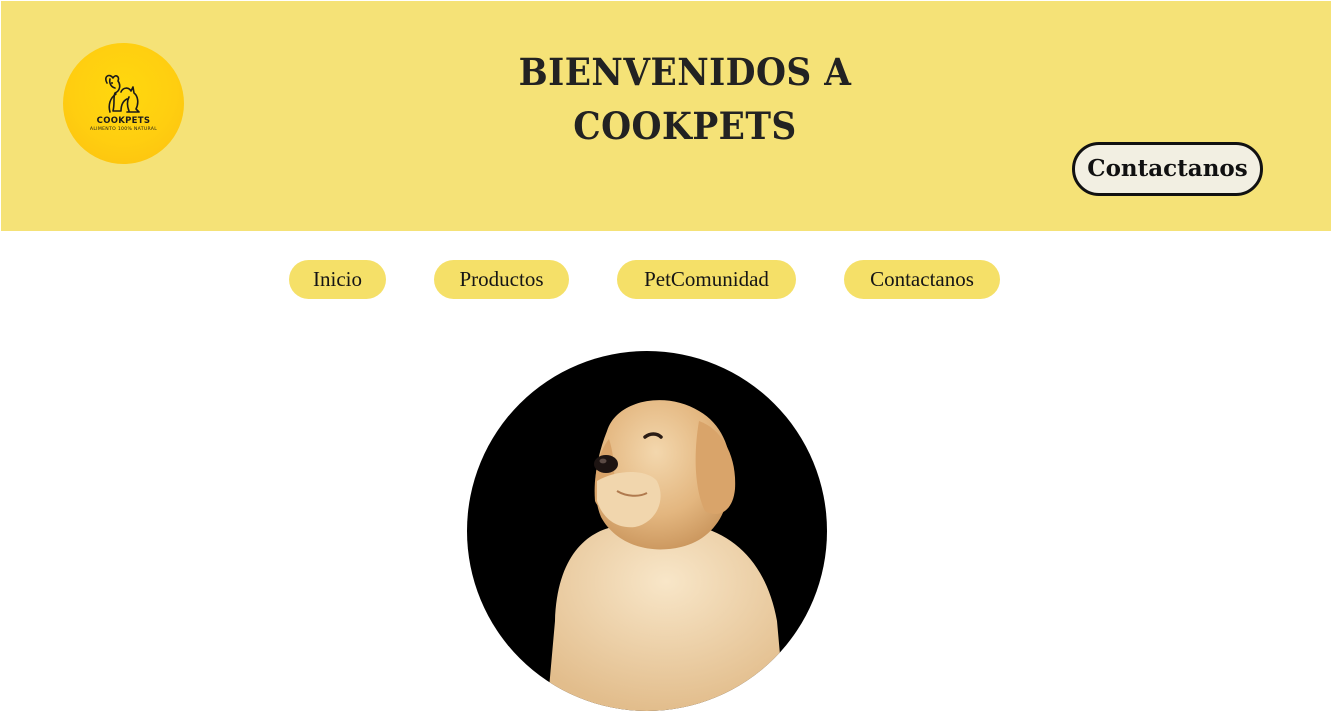 The width and height of the screenshot is (1332, 711). Describe the element at coordinates (122, 93) in the screenshot. I see `dog-cat-outline-icon` at that location.